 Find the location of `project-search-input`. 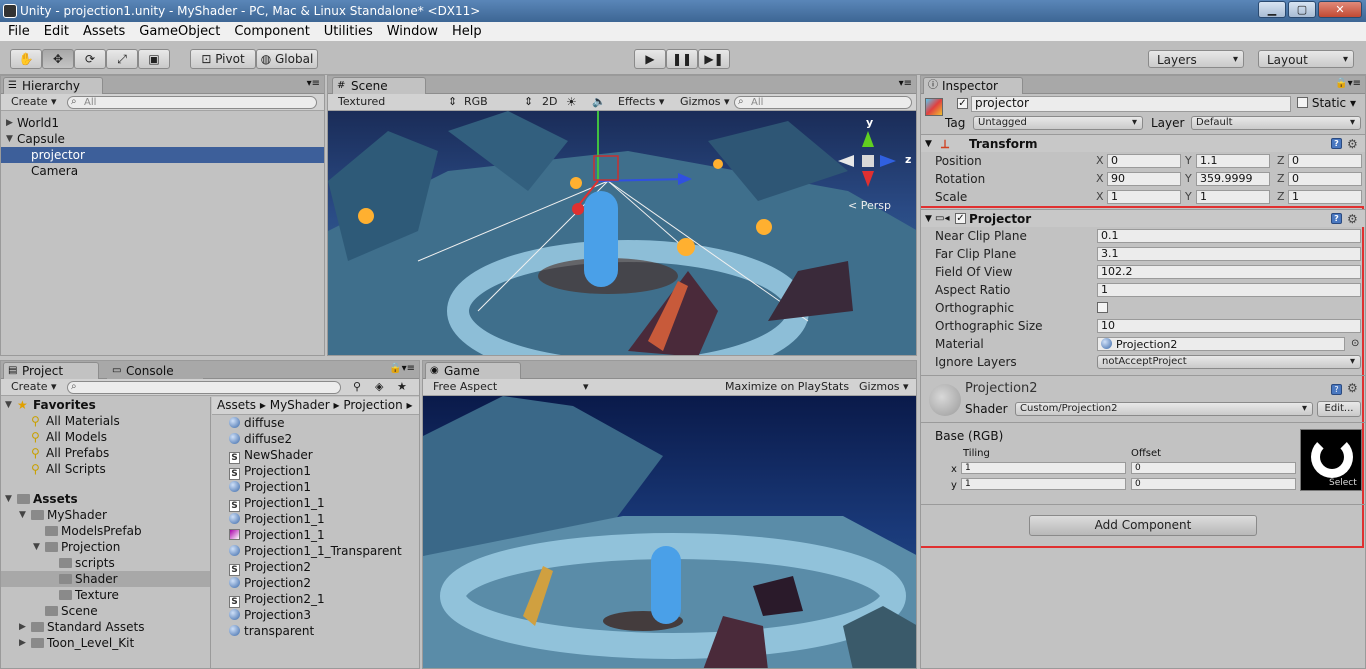

project-search-input is located at coordinates (204, 387).